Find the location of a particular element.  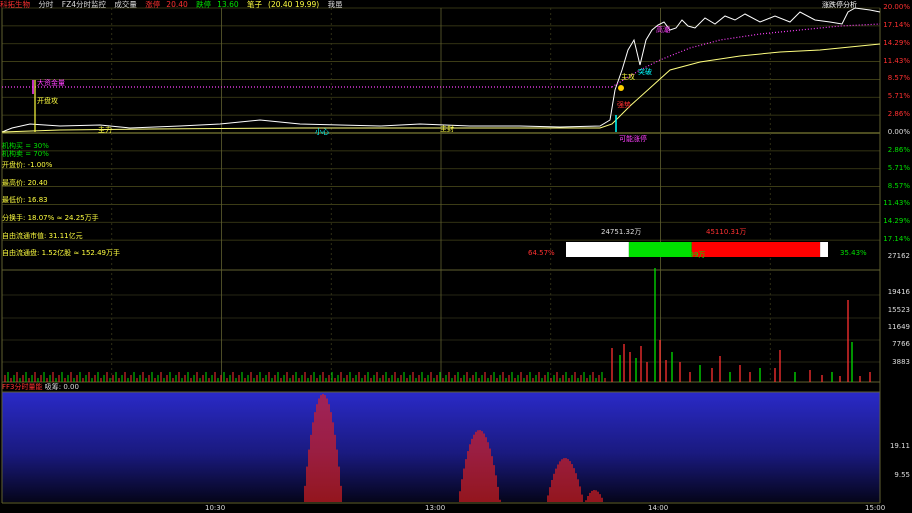

sub-panel-value: 吸筹: 0.00 is located at coordinates (61, 387).